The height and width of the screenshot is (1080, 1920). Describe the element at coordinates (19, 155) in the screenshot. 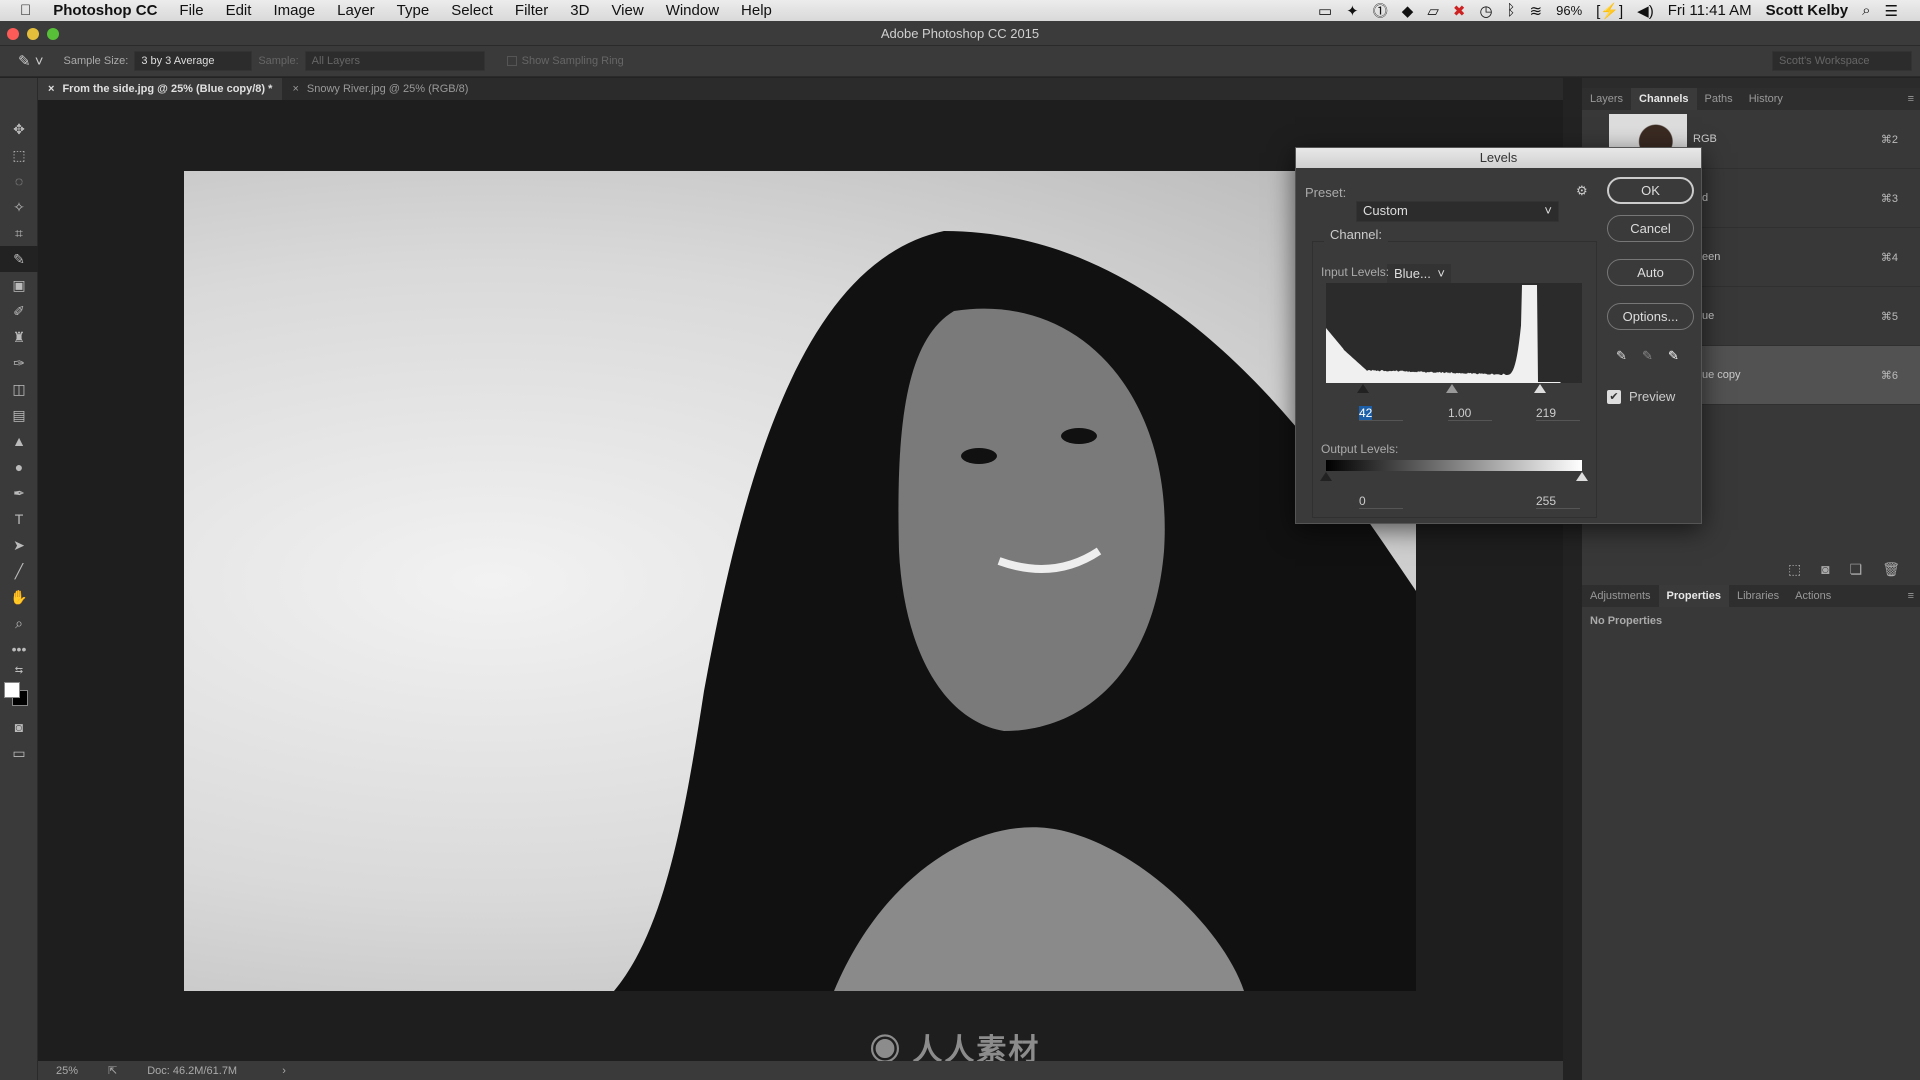

I see `marquee-tool-icon: ⬚` at that location.